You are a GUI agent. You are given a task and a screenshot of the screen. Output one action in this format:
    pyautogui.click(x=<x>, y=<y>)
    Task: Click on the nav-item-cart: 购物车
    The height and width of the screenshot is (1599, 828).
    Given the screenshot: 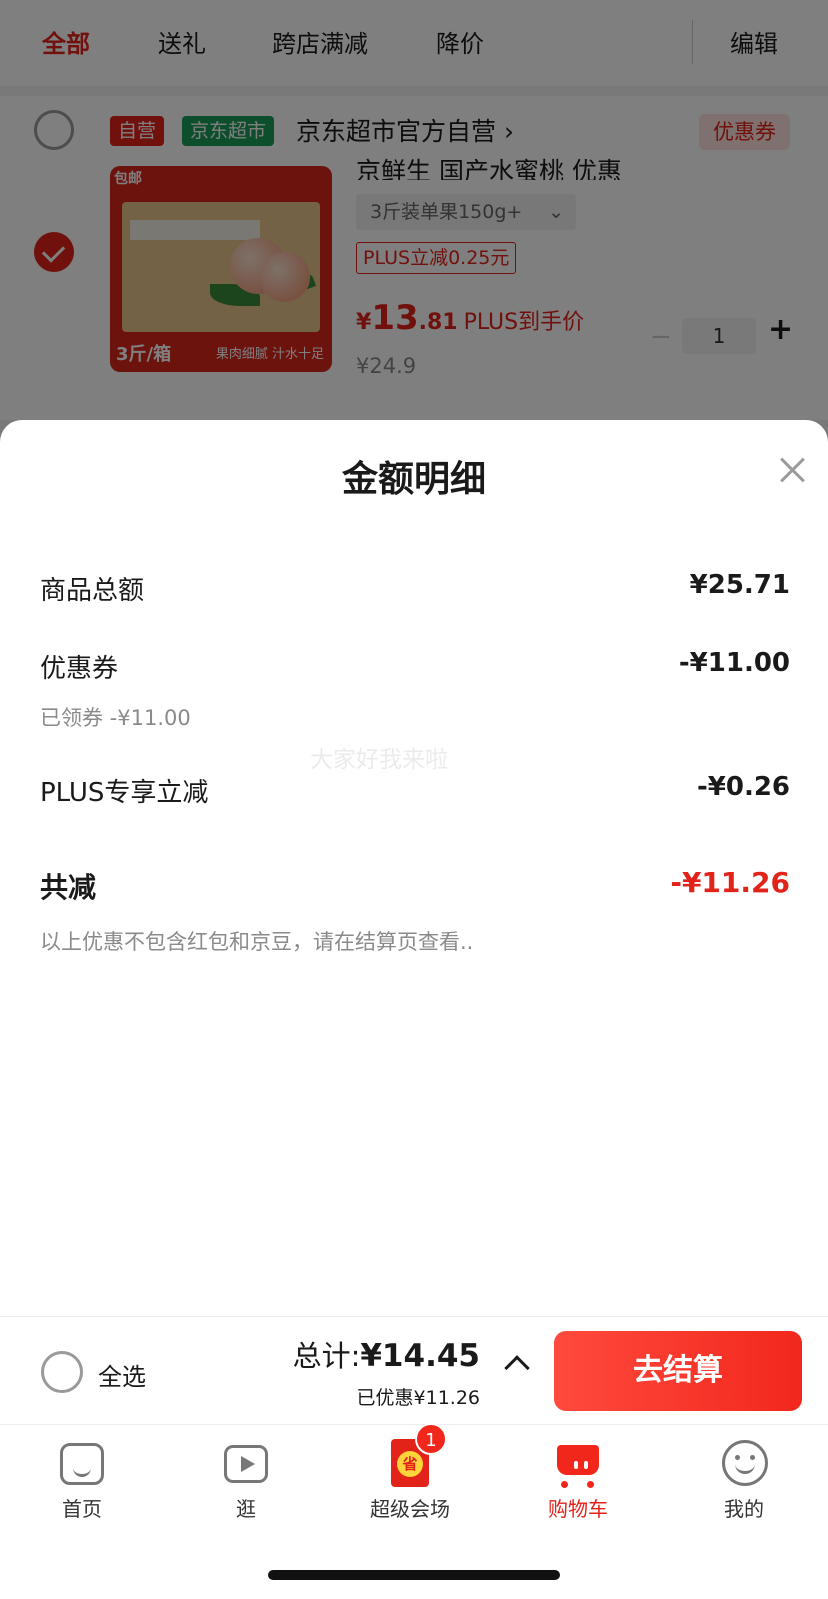 What is the action you would take?
    pyautogui.click(x=578, y=1479)
    